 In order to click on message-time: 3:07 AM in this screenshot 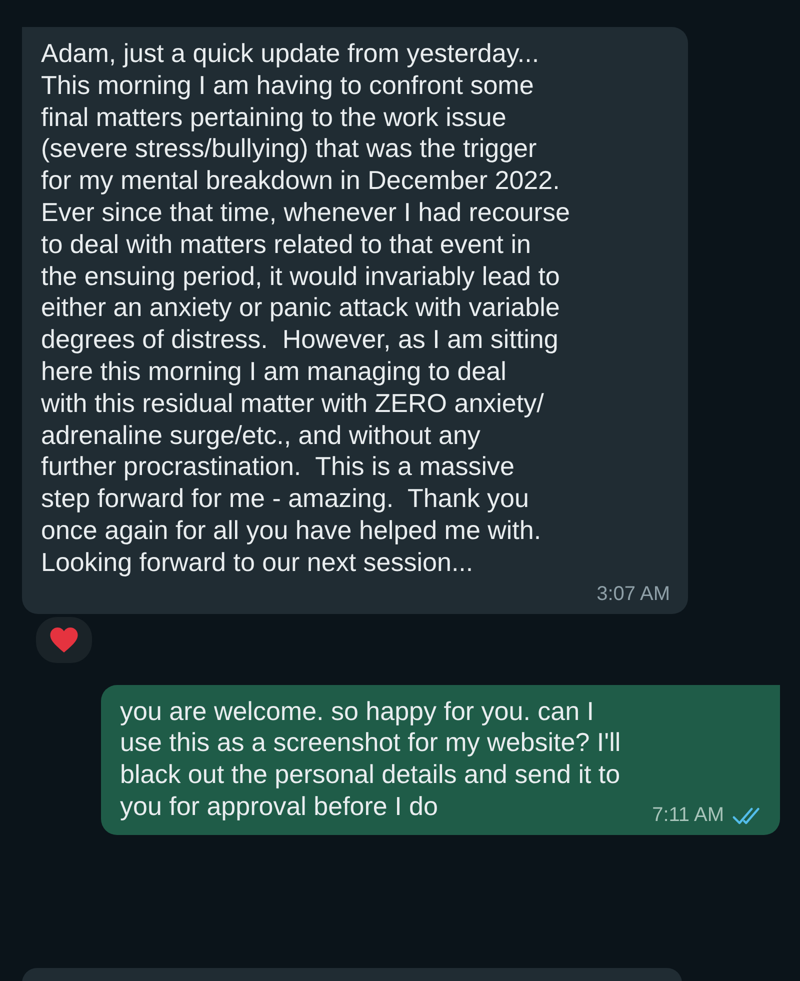, I will do `click(633, 594)`.